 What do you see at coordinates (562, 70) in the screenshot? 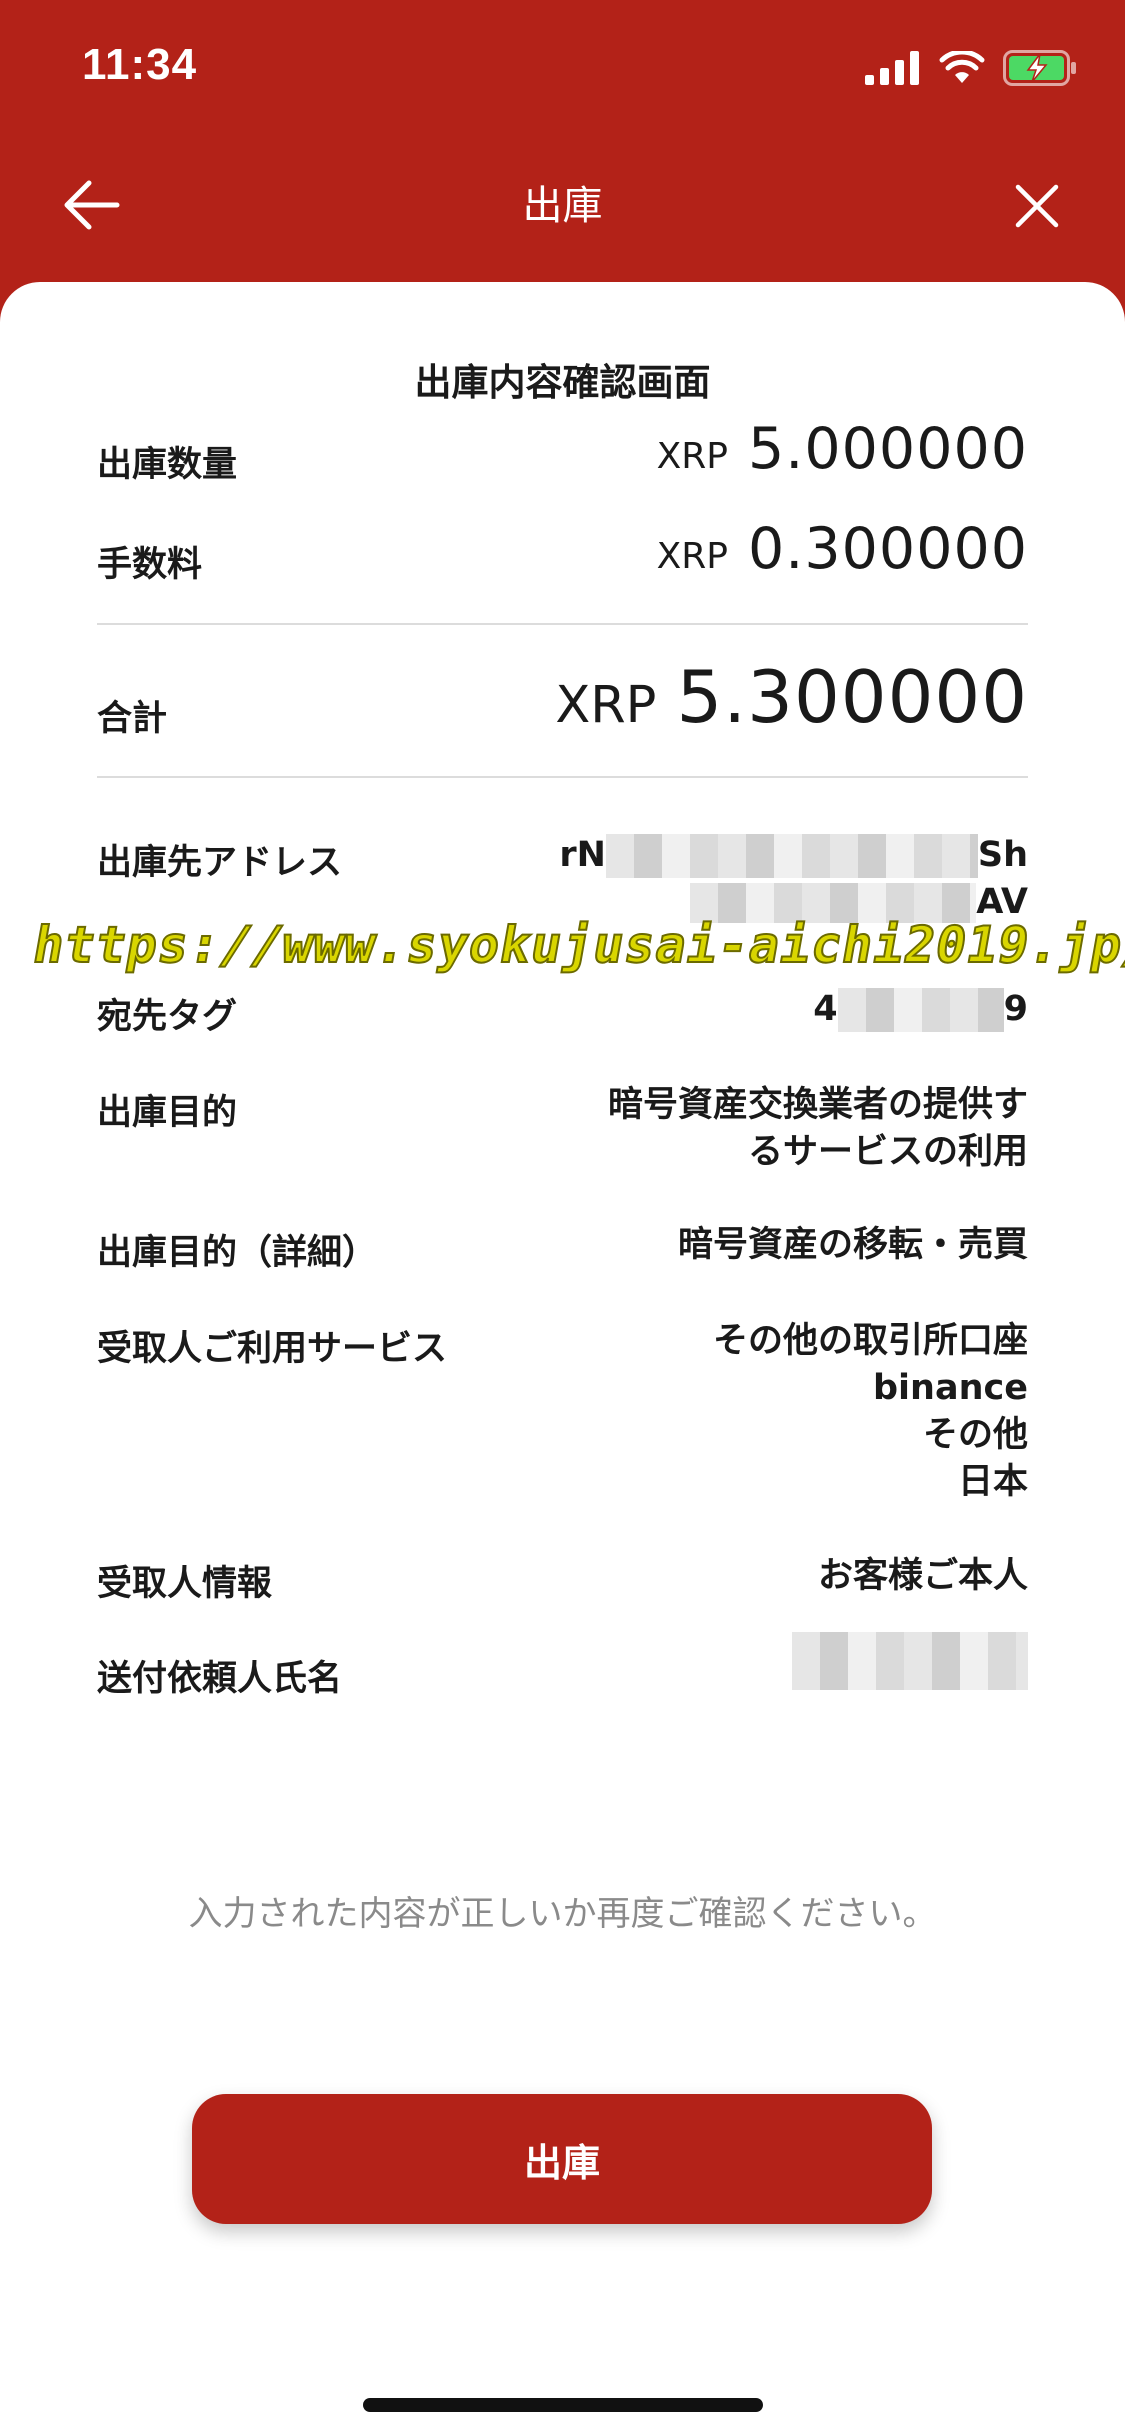
I see `status-bar: 11:34` at bounding box center [562, 70].